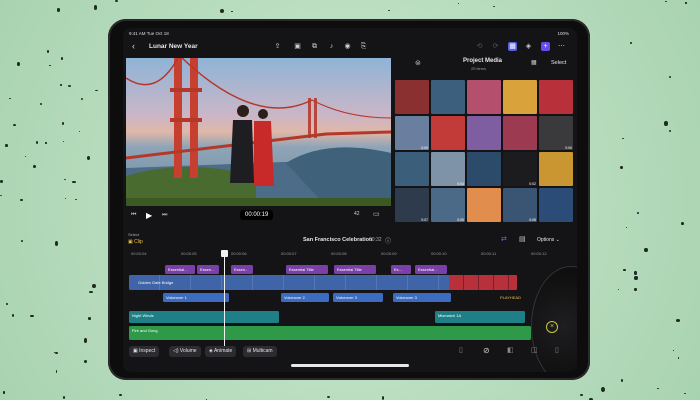 This screenshot has height=400, width=700. Describe the element at coordinates (448, 169) in the screenshot. I see `media-thumbnail: 0:04` at that location.